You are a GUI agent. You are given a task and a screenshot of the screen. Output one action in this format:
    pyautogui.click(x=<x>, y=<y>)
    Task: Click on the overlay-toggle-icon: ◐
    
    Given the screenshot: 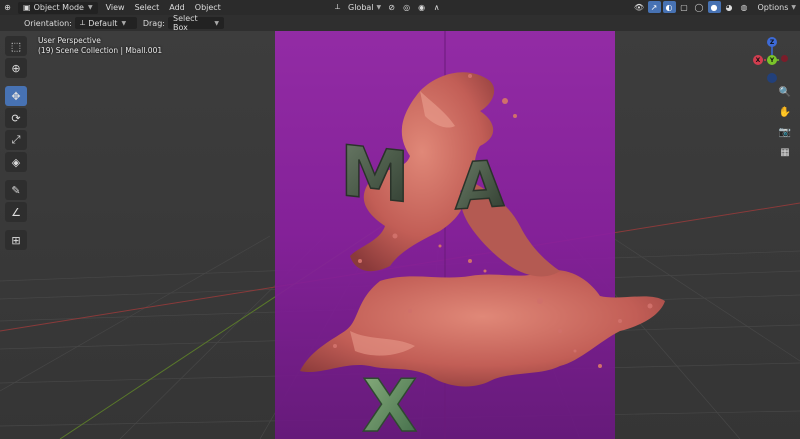 What is the action you would take?
    pyautogui.click(x=669, y=7)
    